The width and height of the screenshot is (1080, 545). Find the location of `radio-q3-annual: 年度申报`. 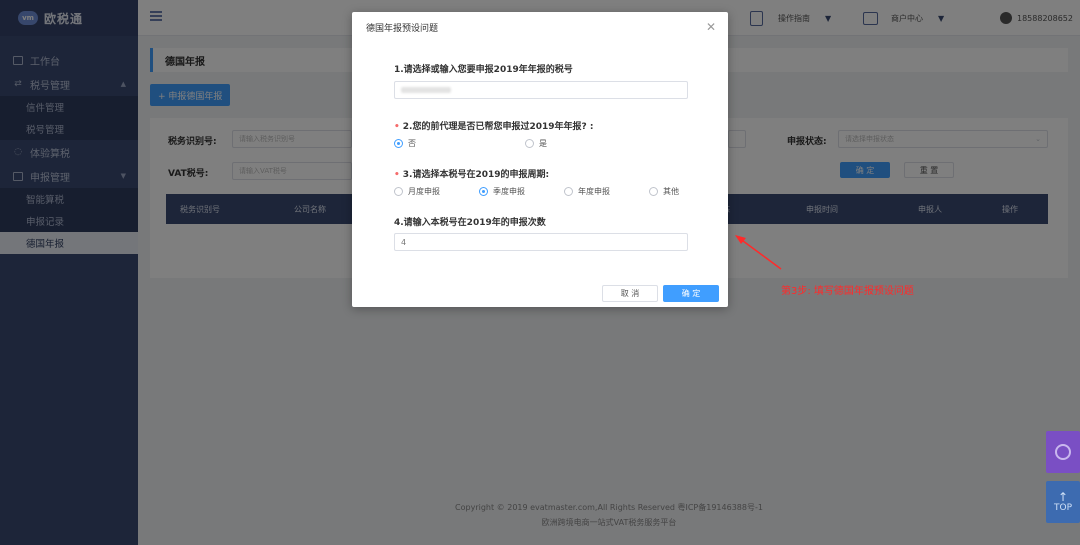

radio-q3-annual: 年度申报 is located at coordinates (587, 191).